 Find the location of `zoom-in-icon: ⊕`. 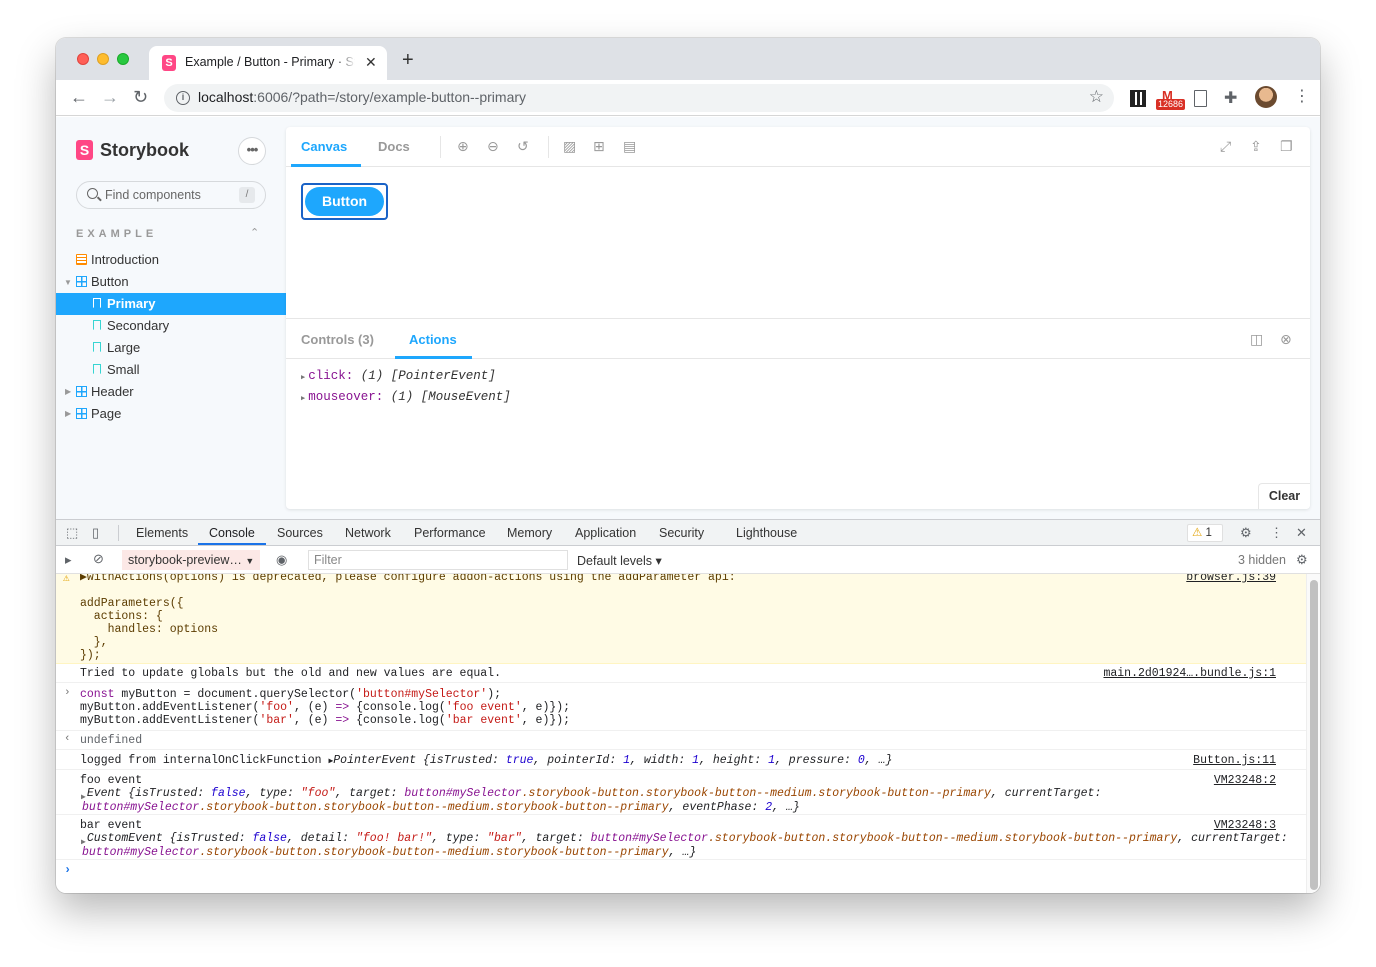

zoom-in-icon: ⊕ is located at coordinates (463, 146).